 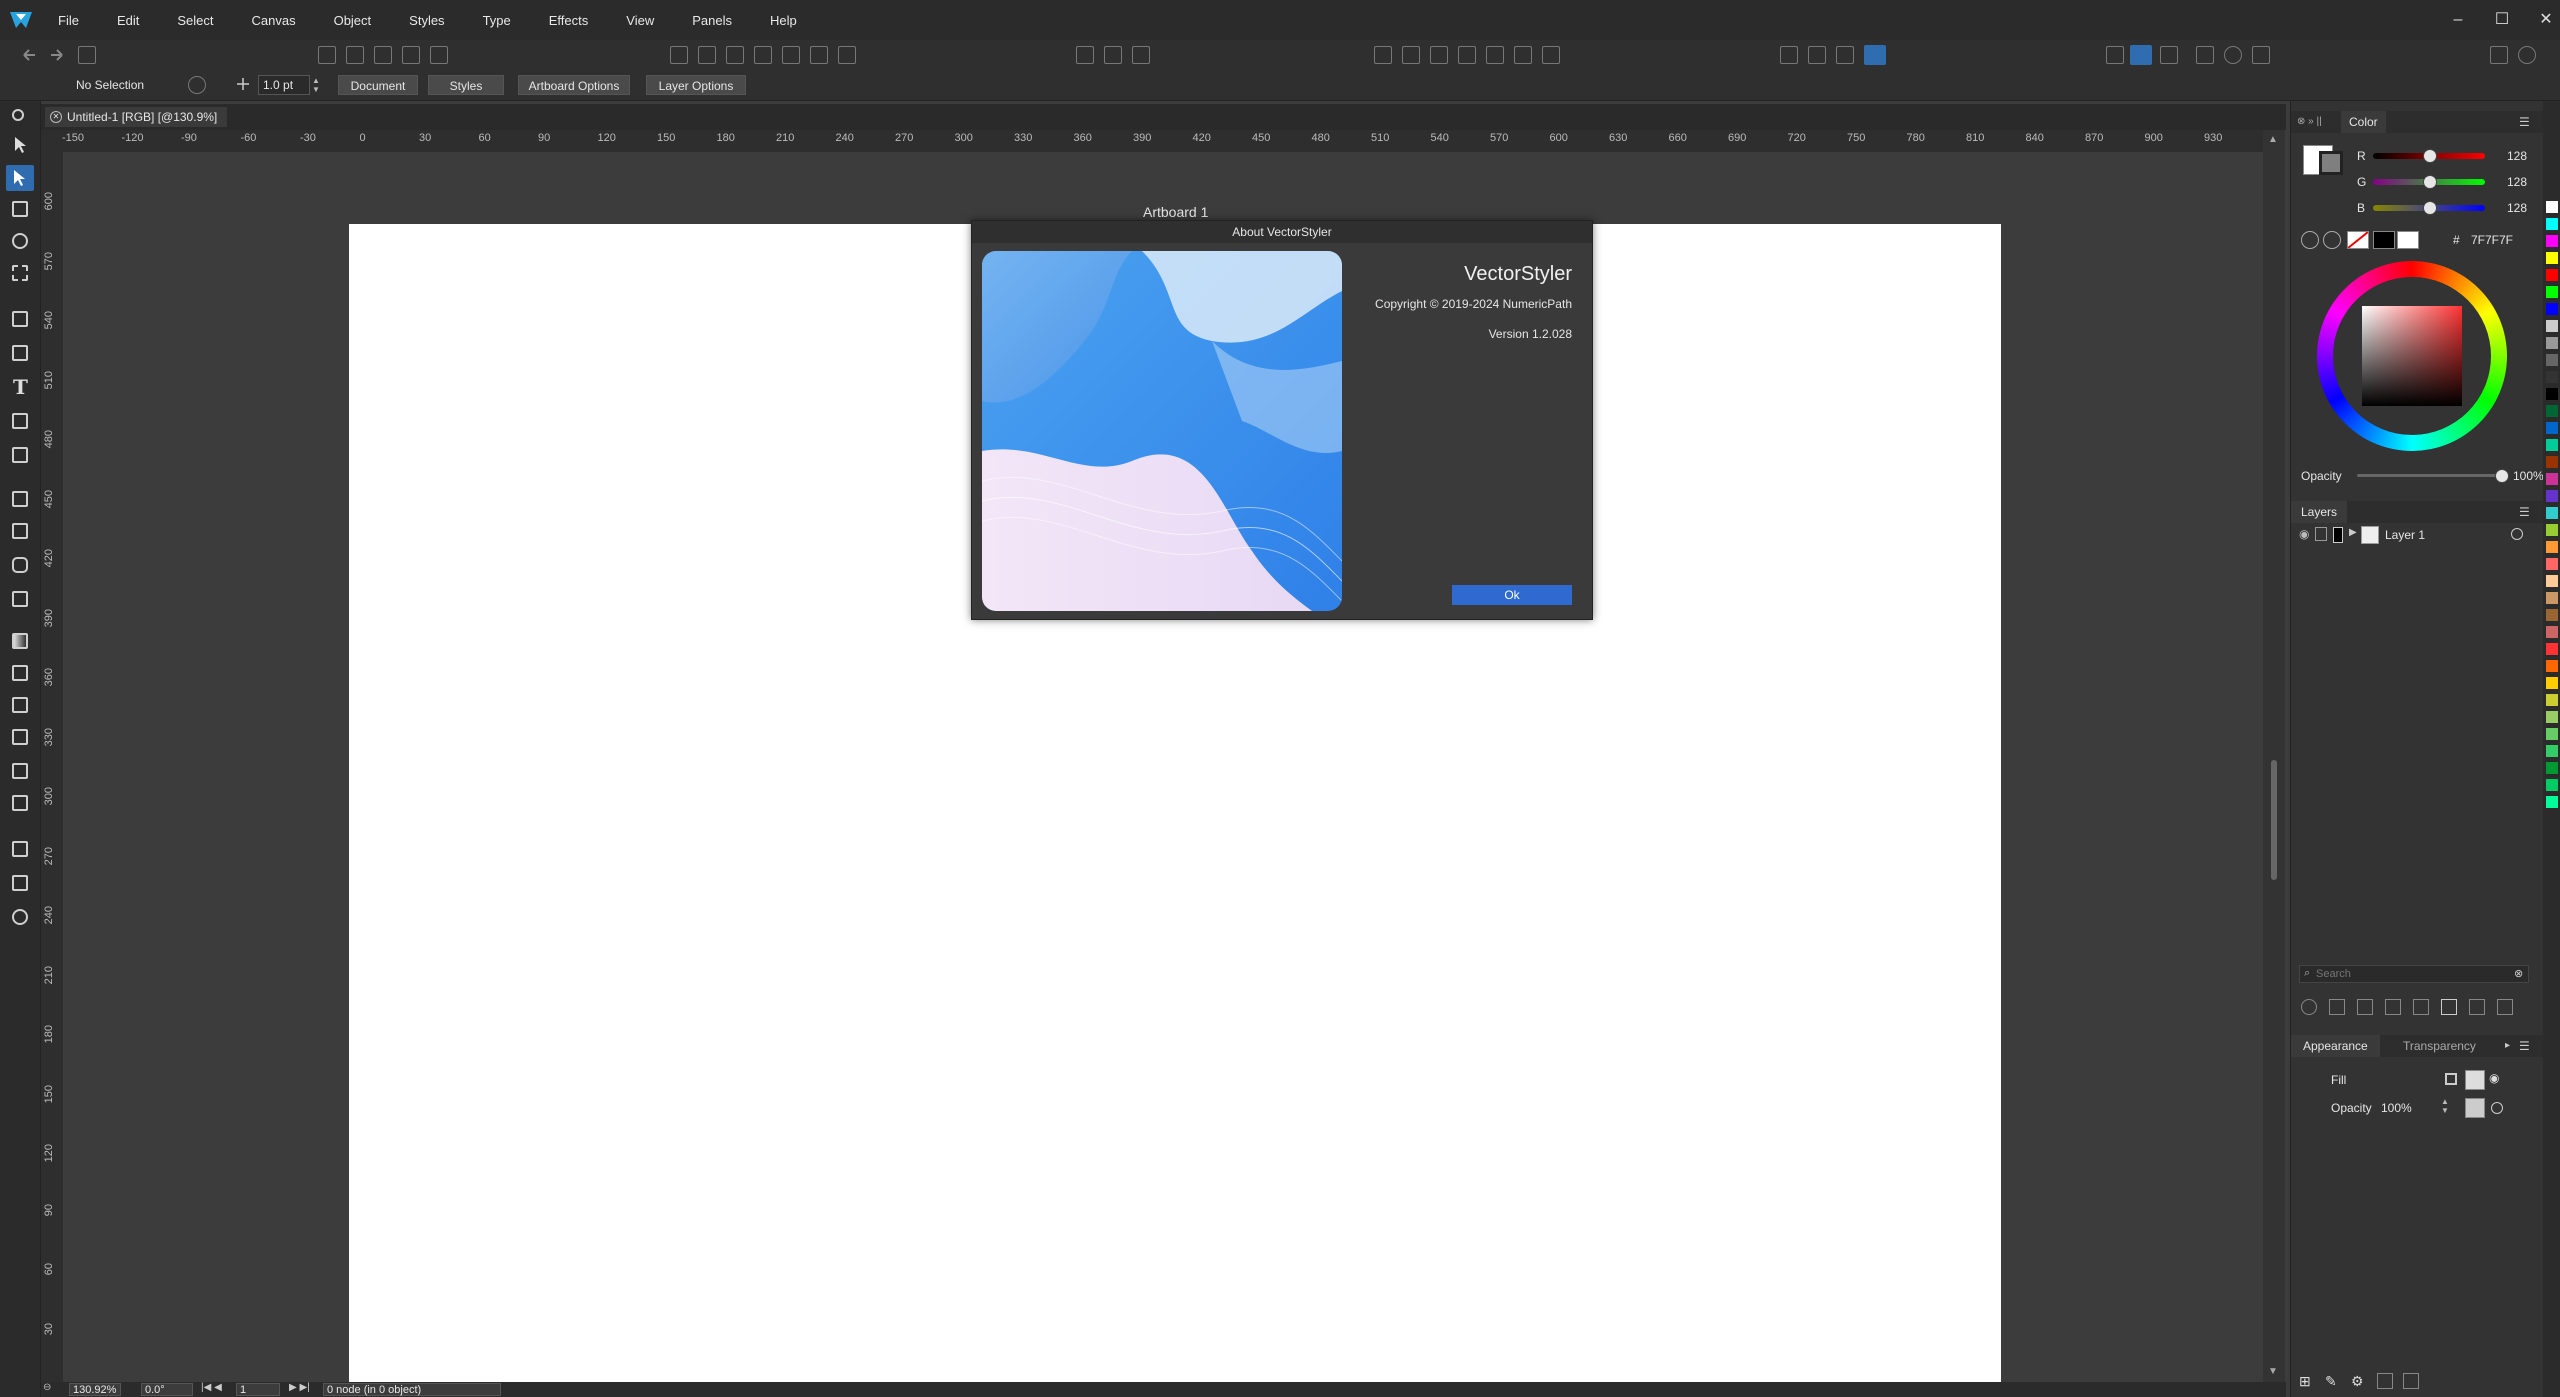 What do you see at coordinates (2412, 356) in the screenshot?
I see `saturation-value-box` at bounding box center [2412, 356].